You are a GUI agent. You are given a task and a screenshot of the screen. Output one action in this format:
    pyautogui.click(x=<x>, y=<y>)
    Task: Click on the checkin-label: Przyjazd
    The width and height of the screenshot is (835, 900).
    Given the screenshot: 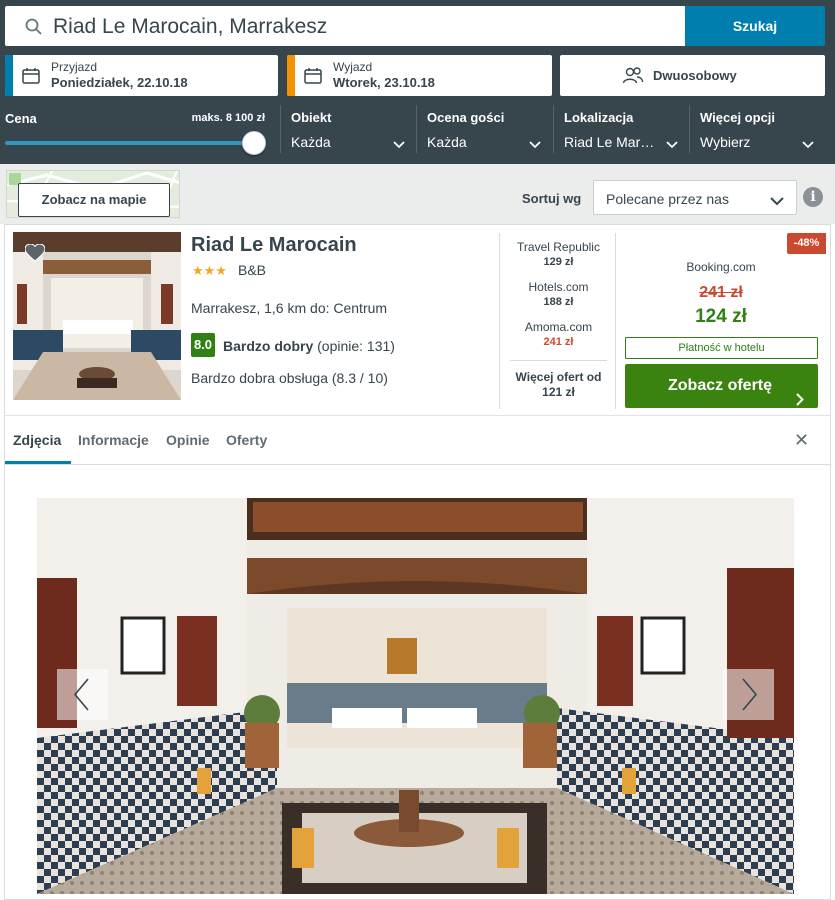 What is the action you would take?
    pyautogui.click(x=74, y=67)
    